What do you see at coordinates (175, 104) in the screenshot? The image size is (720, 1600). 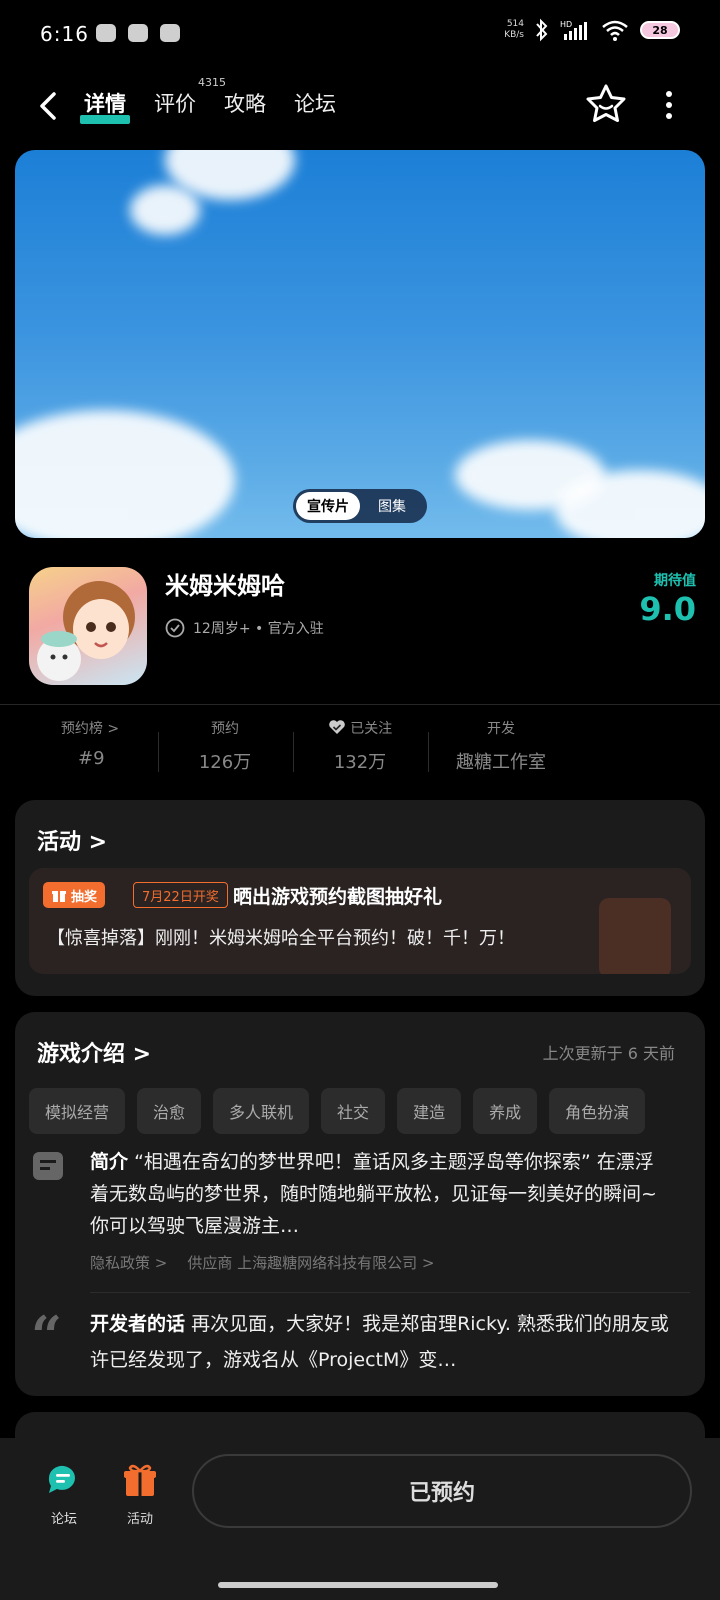 I see `tab-reviews-label: 评价` at bounding box center [175, 104].